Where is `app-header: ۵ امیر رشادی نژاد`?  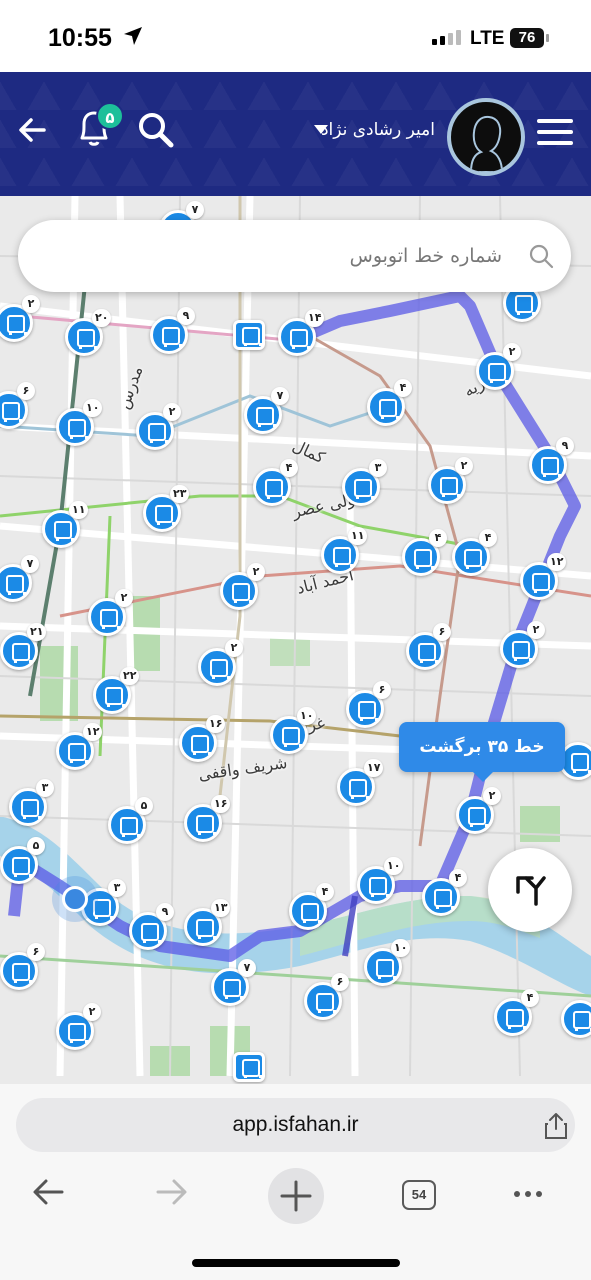
app-header: ۵ امیر رشادی نژاد is located at coordinates (295, 134).